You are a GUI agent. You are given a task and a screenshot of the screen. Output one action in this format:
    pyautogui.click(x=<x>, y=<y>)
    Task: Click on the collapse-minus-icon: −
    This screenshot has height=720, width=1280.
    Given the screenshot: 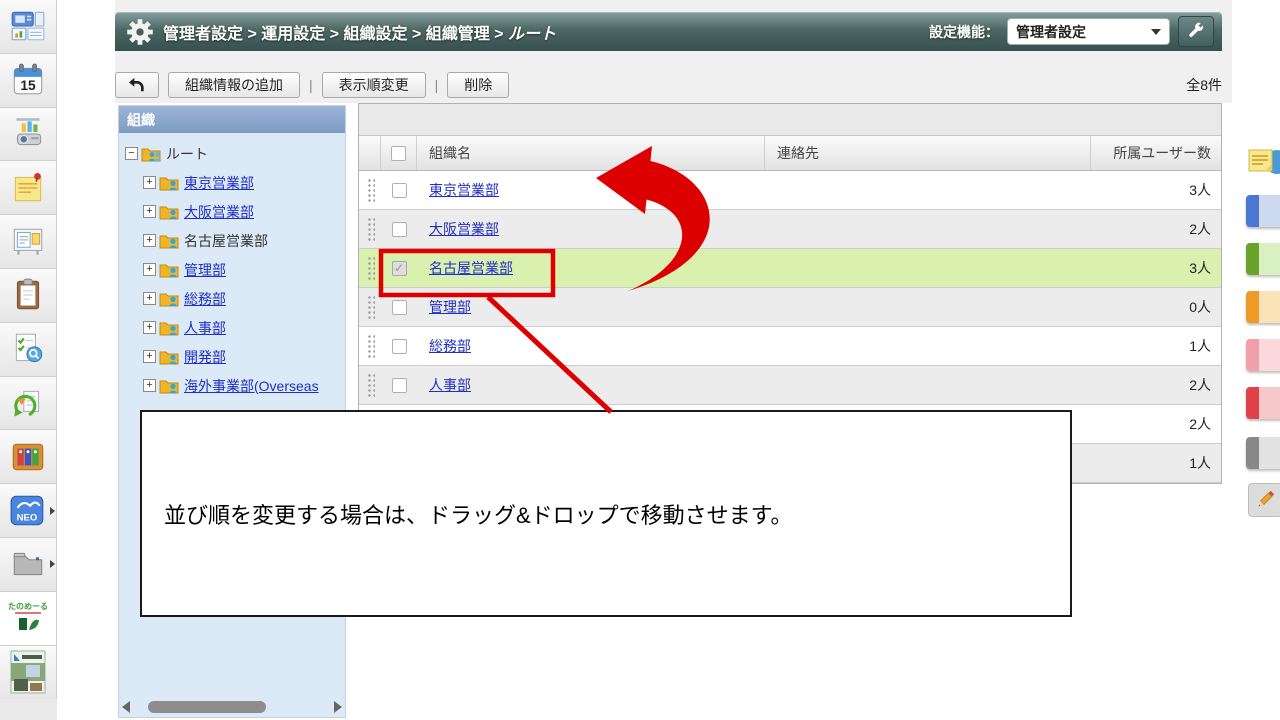 What is the action you would take?
    pyautogui.click(x=131, y=153)
    